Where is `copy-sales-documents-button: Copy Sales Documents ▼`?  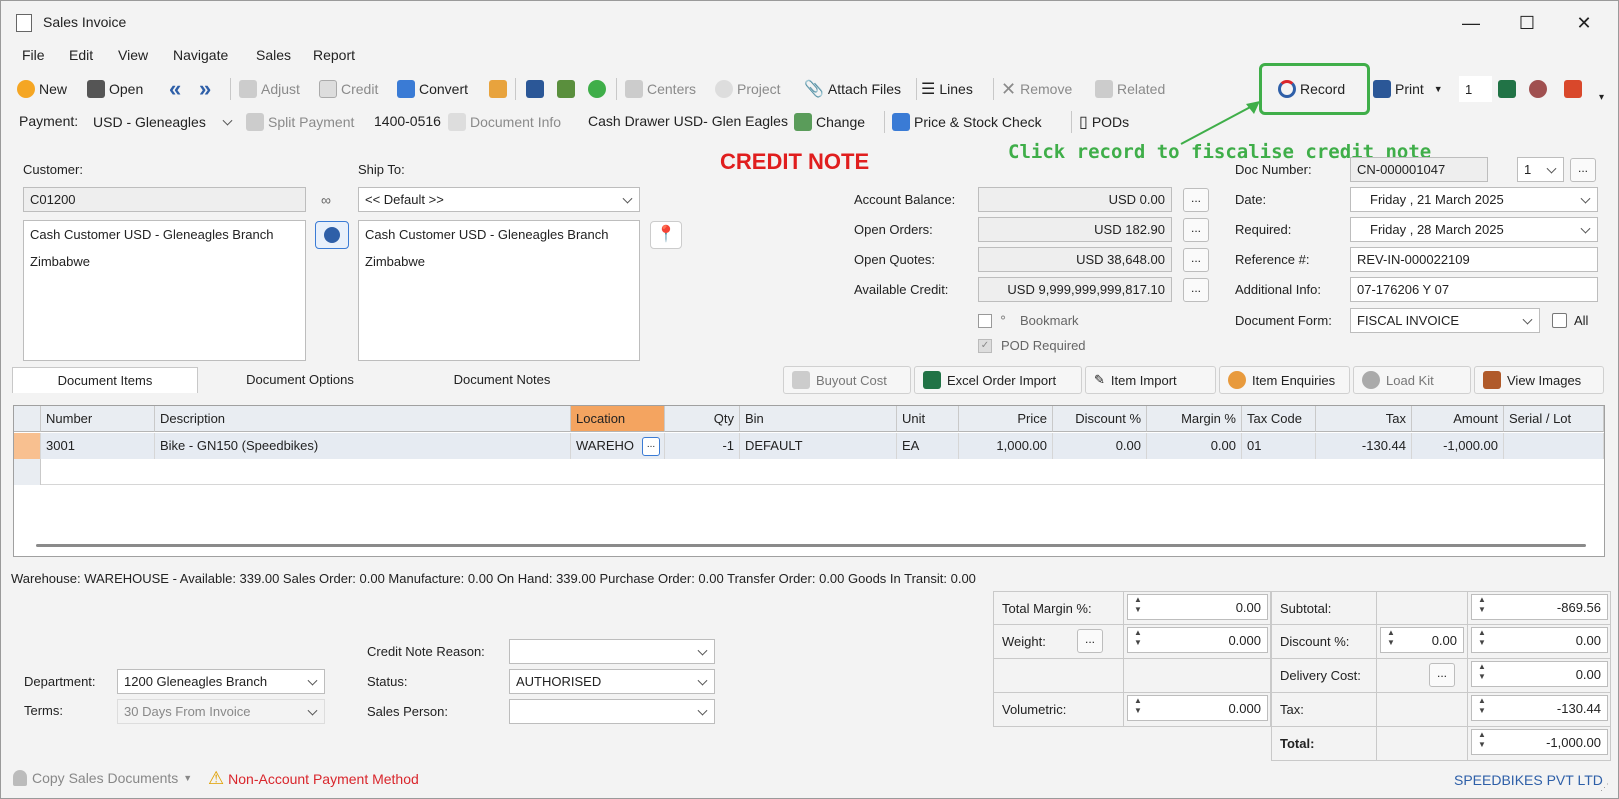 copy-sales-documents-button: Copy Sales Documents ▼ is located at coordinates (102, 778).